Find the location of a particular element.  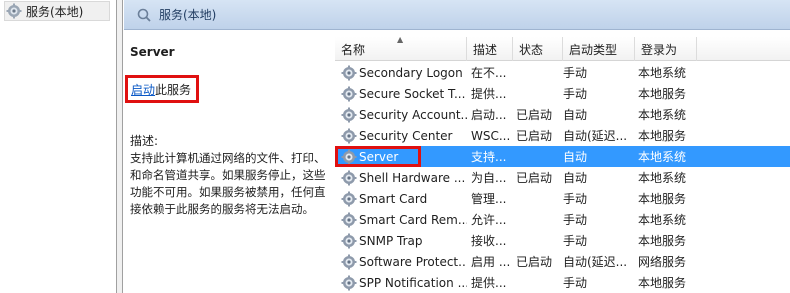

service-name: Secondary Logon is located at coordinates (411, 72).